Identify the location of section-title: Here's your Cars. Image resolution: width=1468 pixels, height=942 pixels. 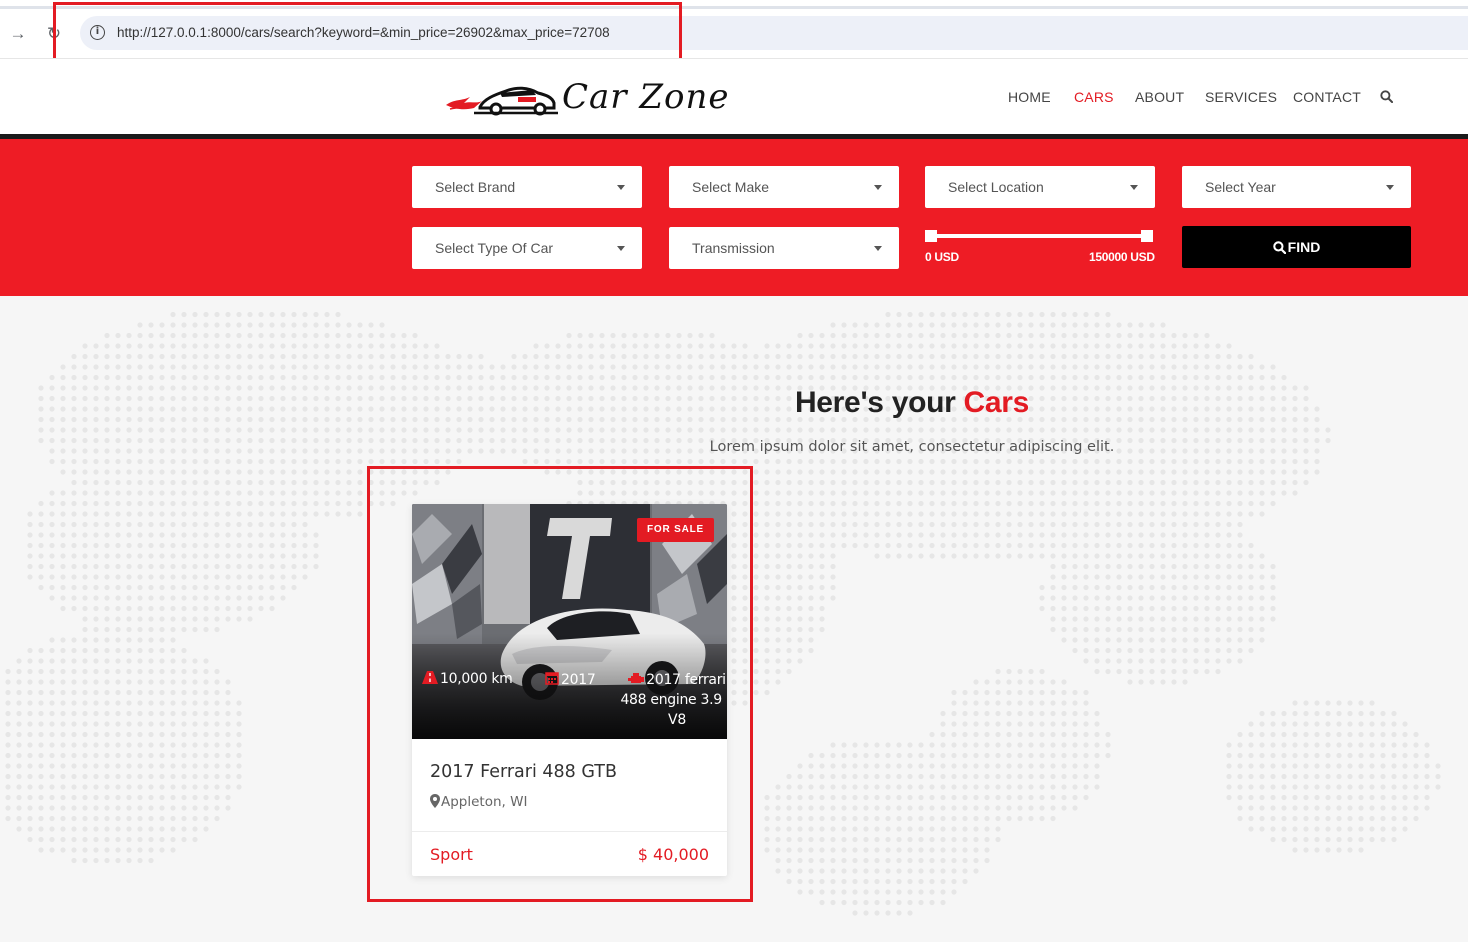
(734, 403).